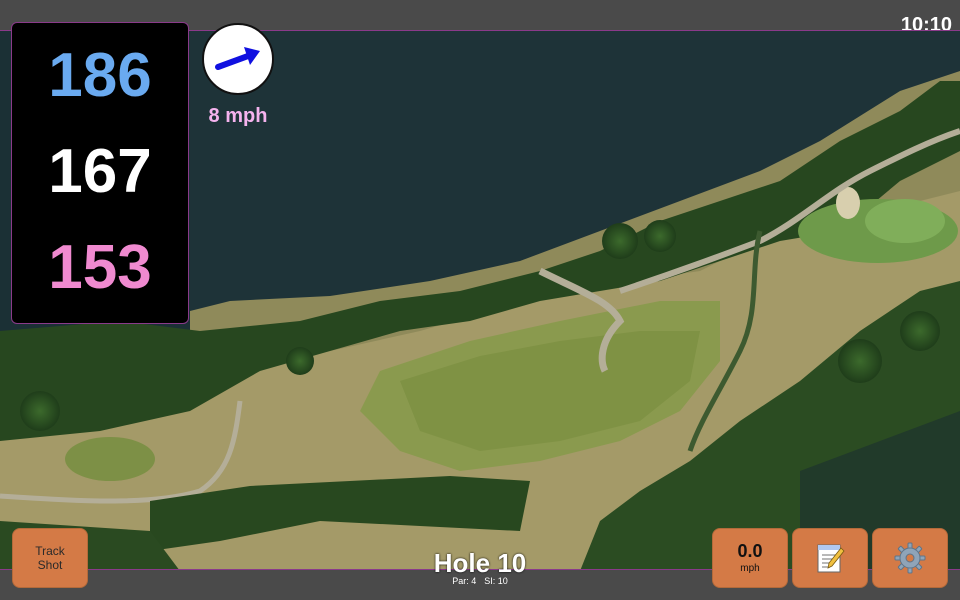 The width and height of the screenshot is (960, 600). Describe the element at coordinates (750, 551) in the screenshot. I see `speed-value: 0.0` at that location.